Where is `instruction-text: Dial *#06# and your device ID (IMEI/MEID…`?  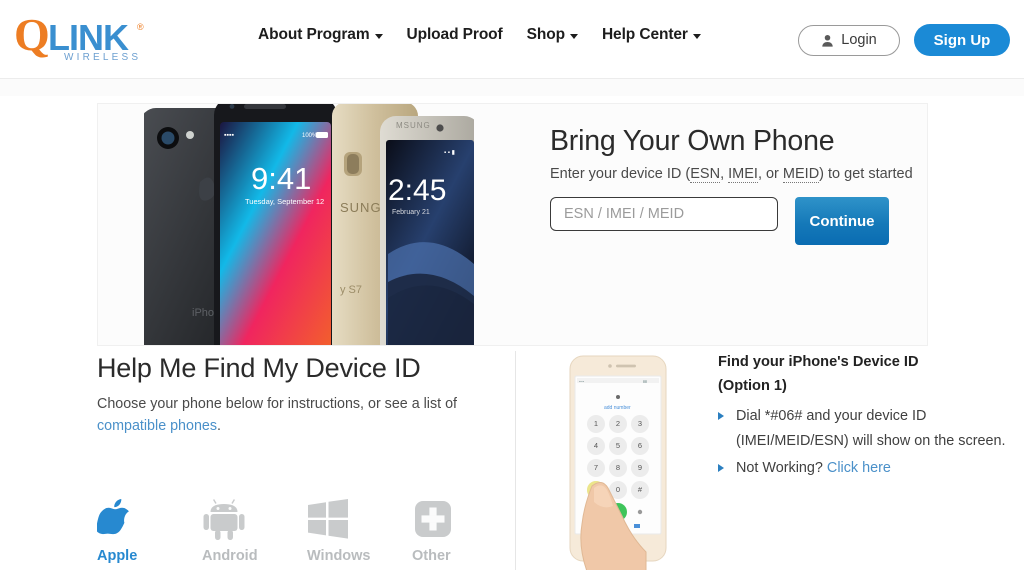
instruction-text: Dial *#06# and your device ID (IMEI/MEID… is located at coordinates (871, 429).